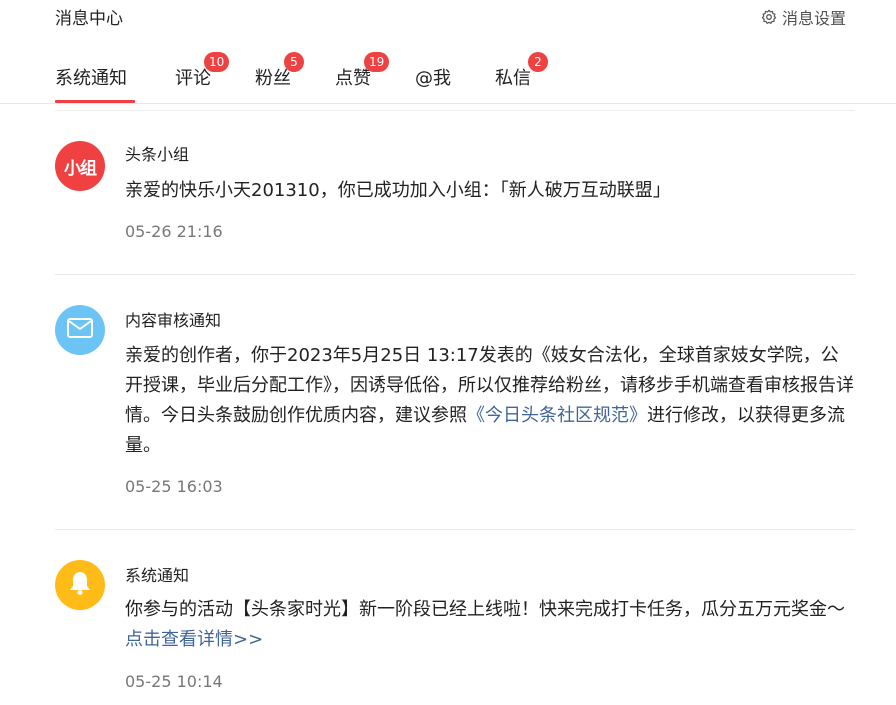 The width and height of the screenshot is (896, 705). I want to click on tab-bar: 系统通知 评论 10 粉丝 5 点赞 19 @我 私信 2, so click(448, 78).